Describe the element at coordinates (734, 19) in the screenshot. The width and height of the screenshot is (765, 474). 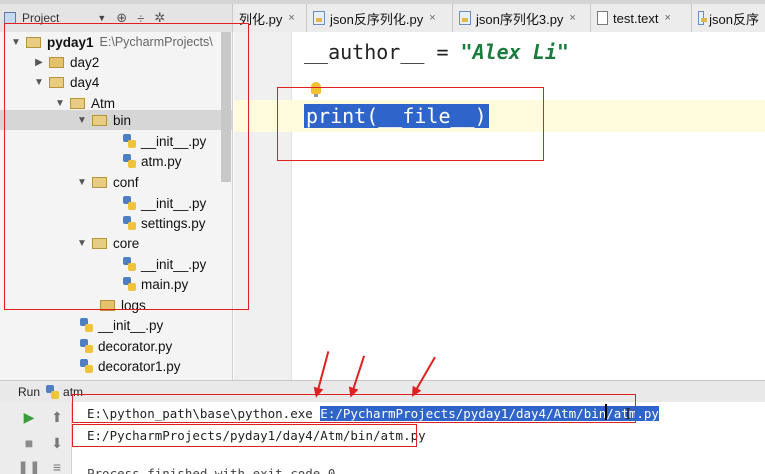
I see `tab-label: json反序` at that location.